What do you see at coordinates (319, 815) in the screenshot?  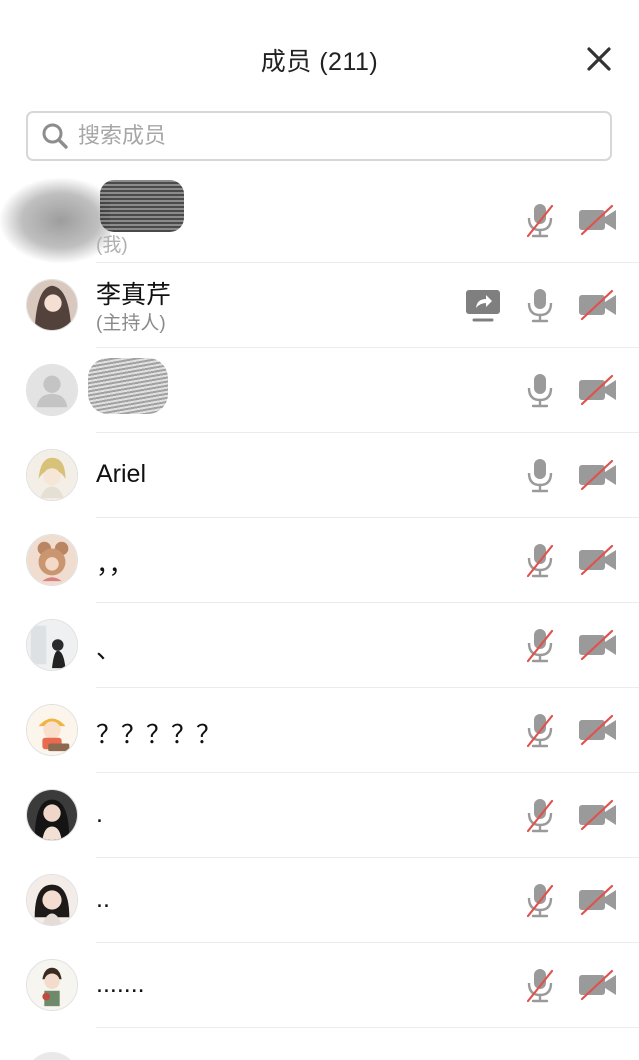 I see `member-row: .` at bounding box center [319, 815].